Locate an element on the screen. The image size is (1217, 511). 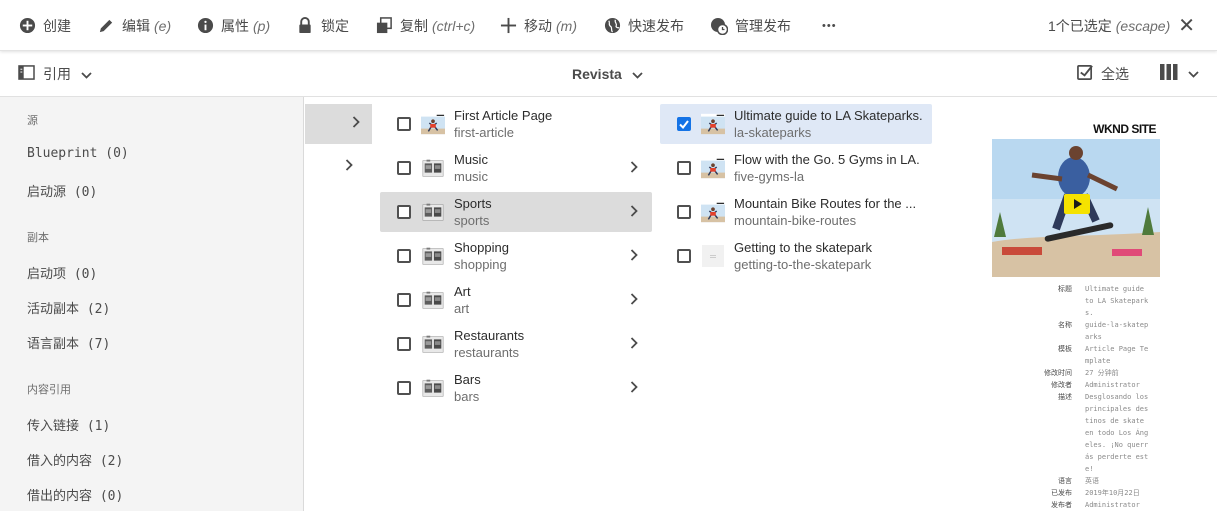
metadata-value: 2019年10月22日 is located at coordinates (1112, 493).